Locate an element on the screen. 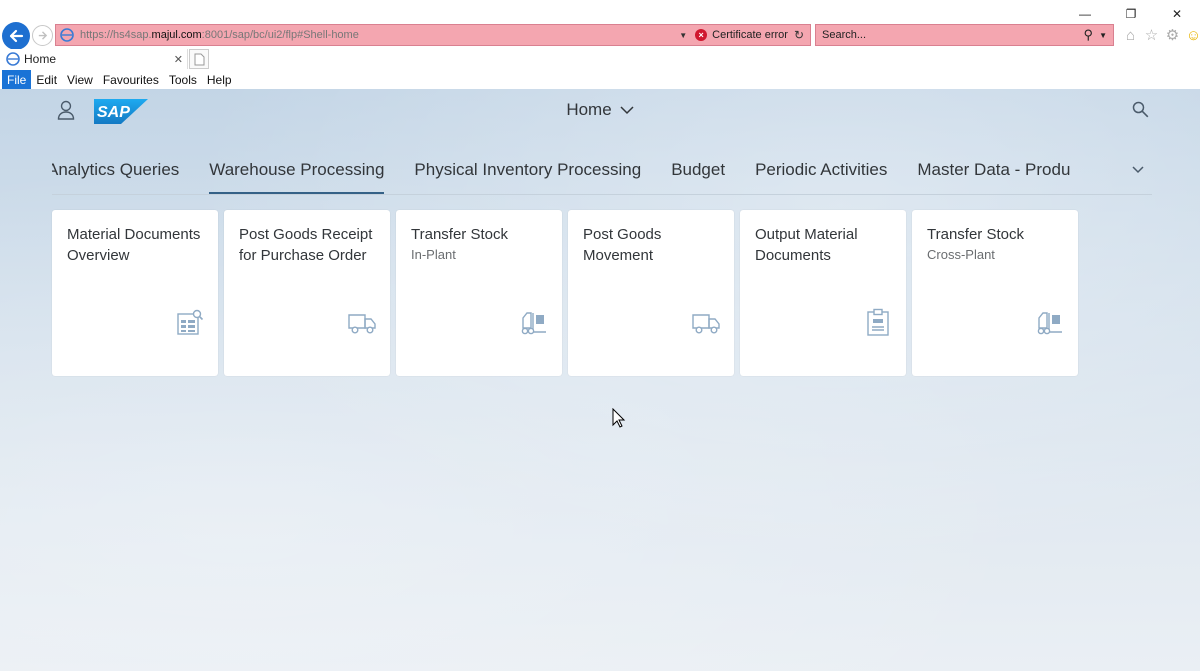  browser-search-box: Search... ⚲ ▼ is located at coordinates (964, 35).